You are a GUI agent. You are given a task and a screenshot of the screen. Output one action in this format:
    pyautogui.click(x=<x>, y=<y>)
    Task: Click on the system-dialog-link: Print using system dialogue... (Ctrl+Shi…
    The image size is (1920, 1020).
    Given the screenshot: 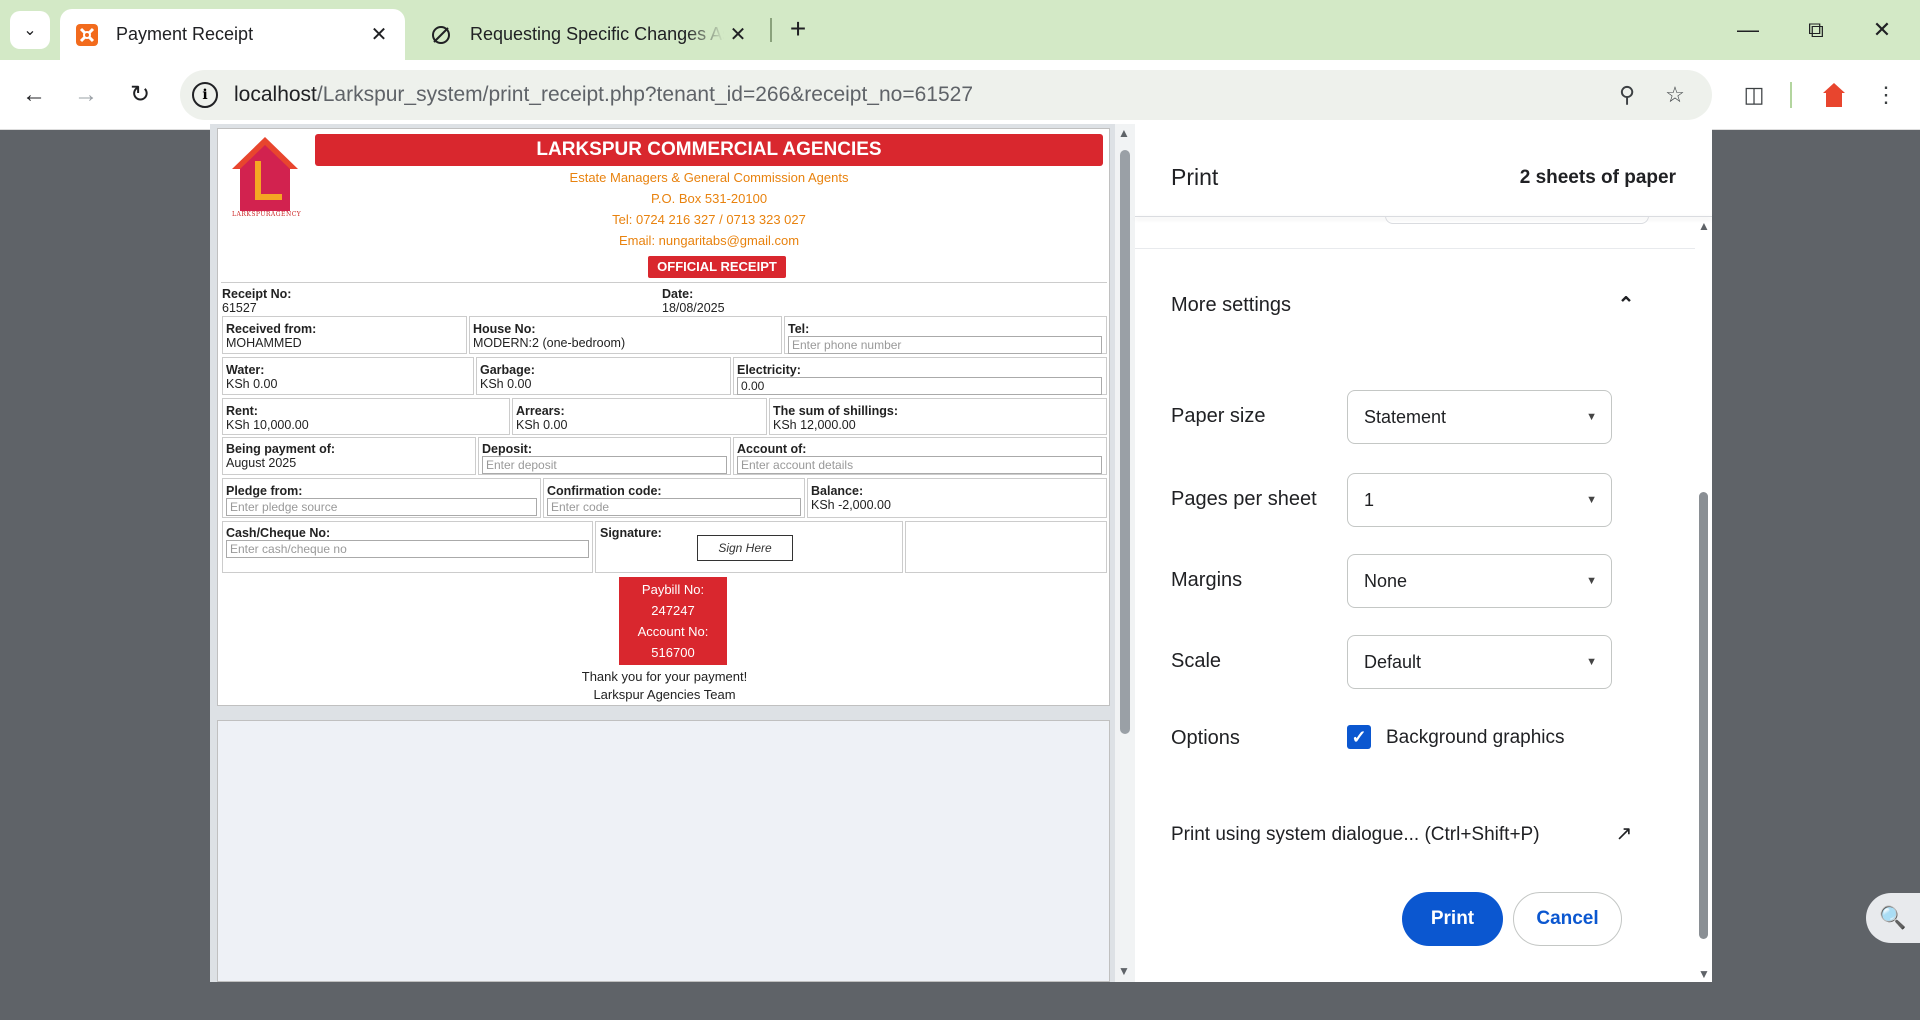 What is the action you would take?
    pyautogui.click(x=1355, y=835)
    